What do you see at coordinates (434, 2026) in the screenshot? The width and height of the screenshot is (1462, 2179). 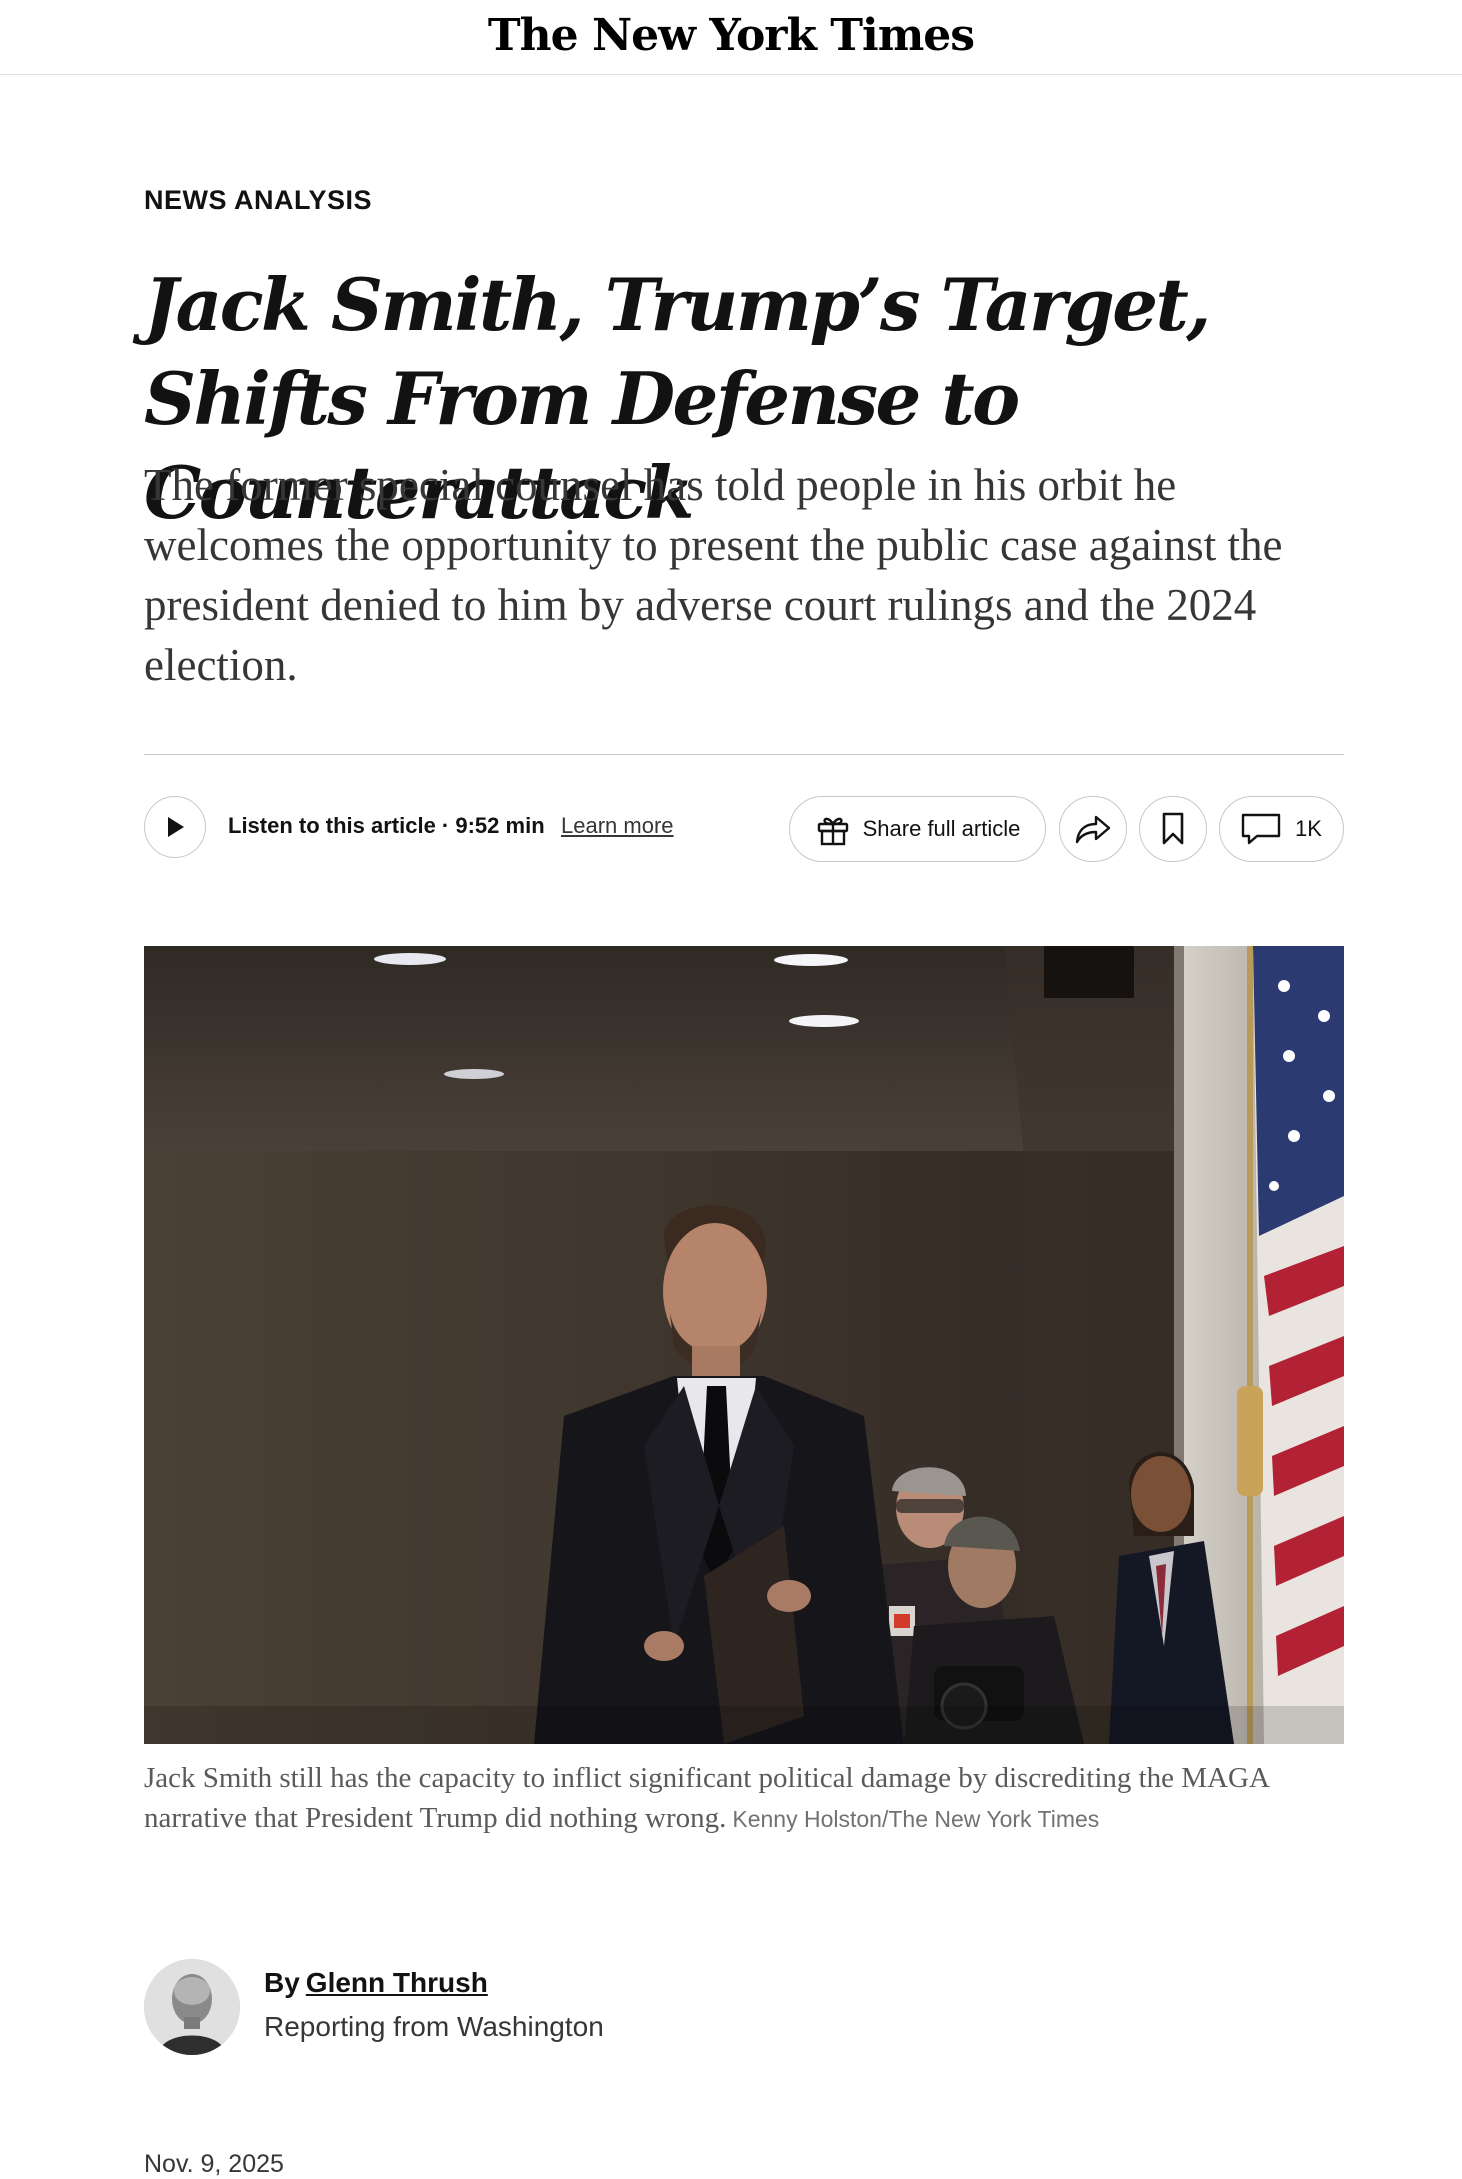 I see `reporting-location: Reporting from Washington` at bounding box center [434, 2026].